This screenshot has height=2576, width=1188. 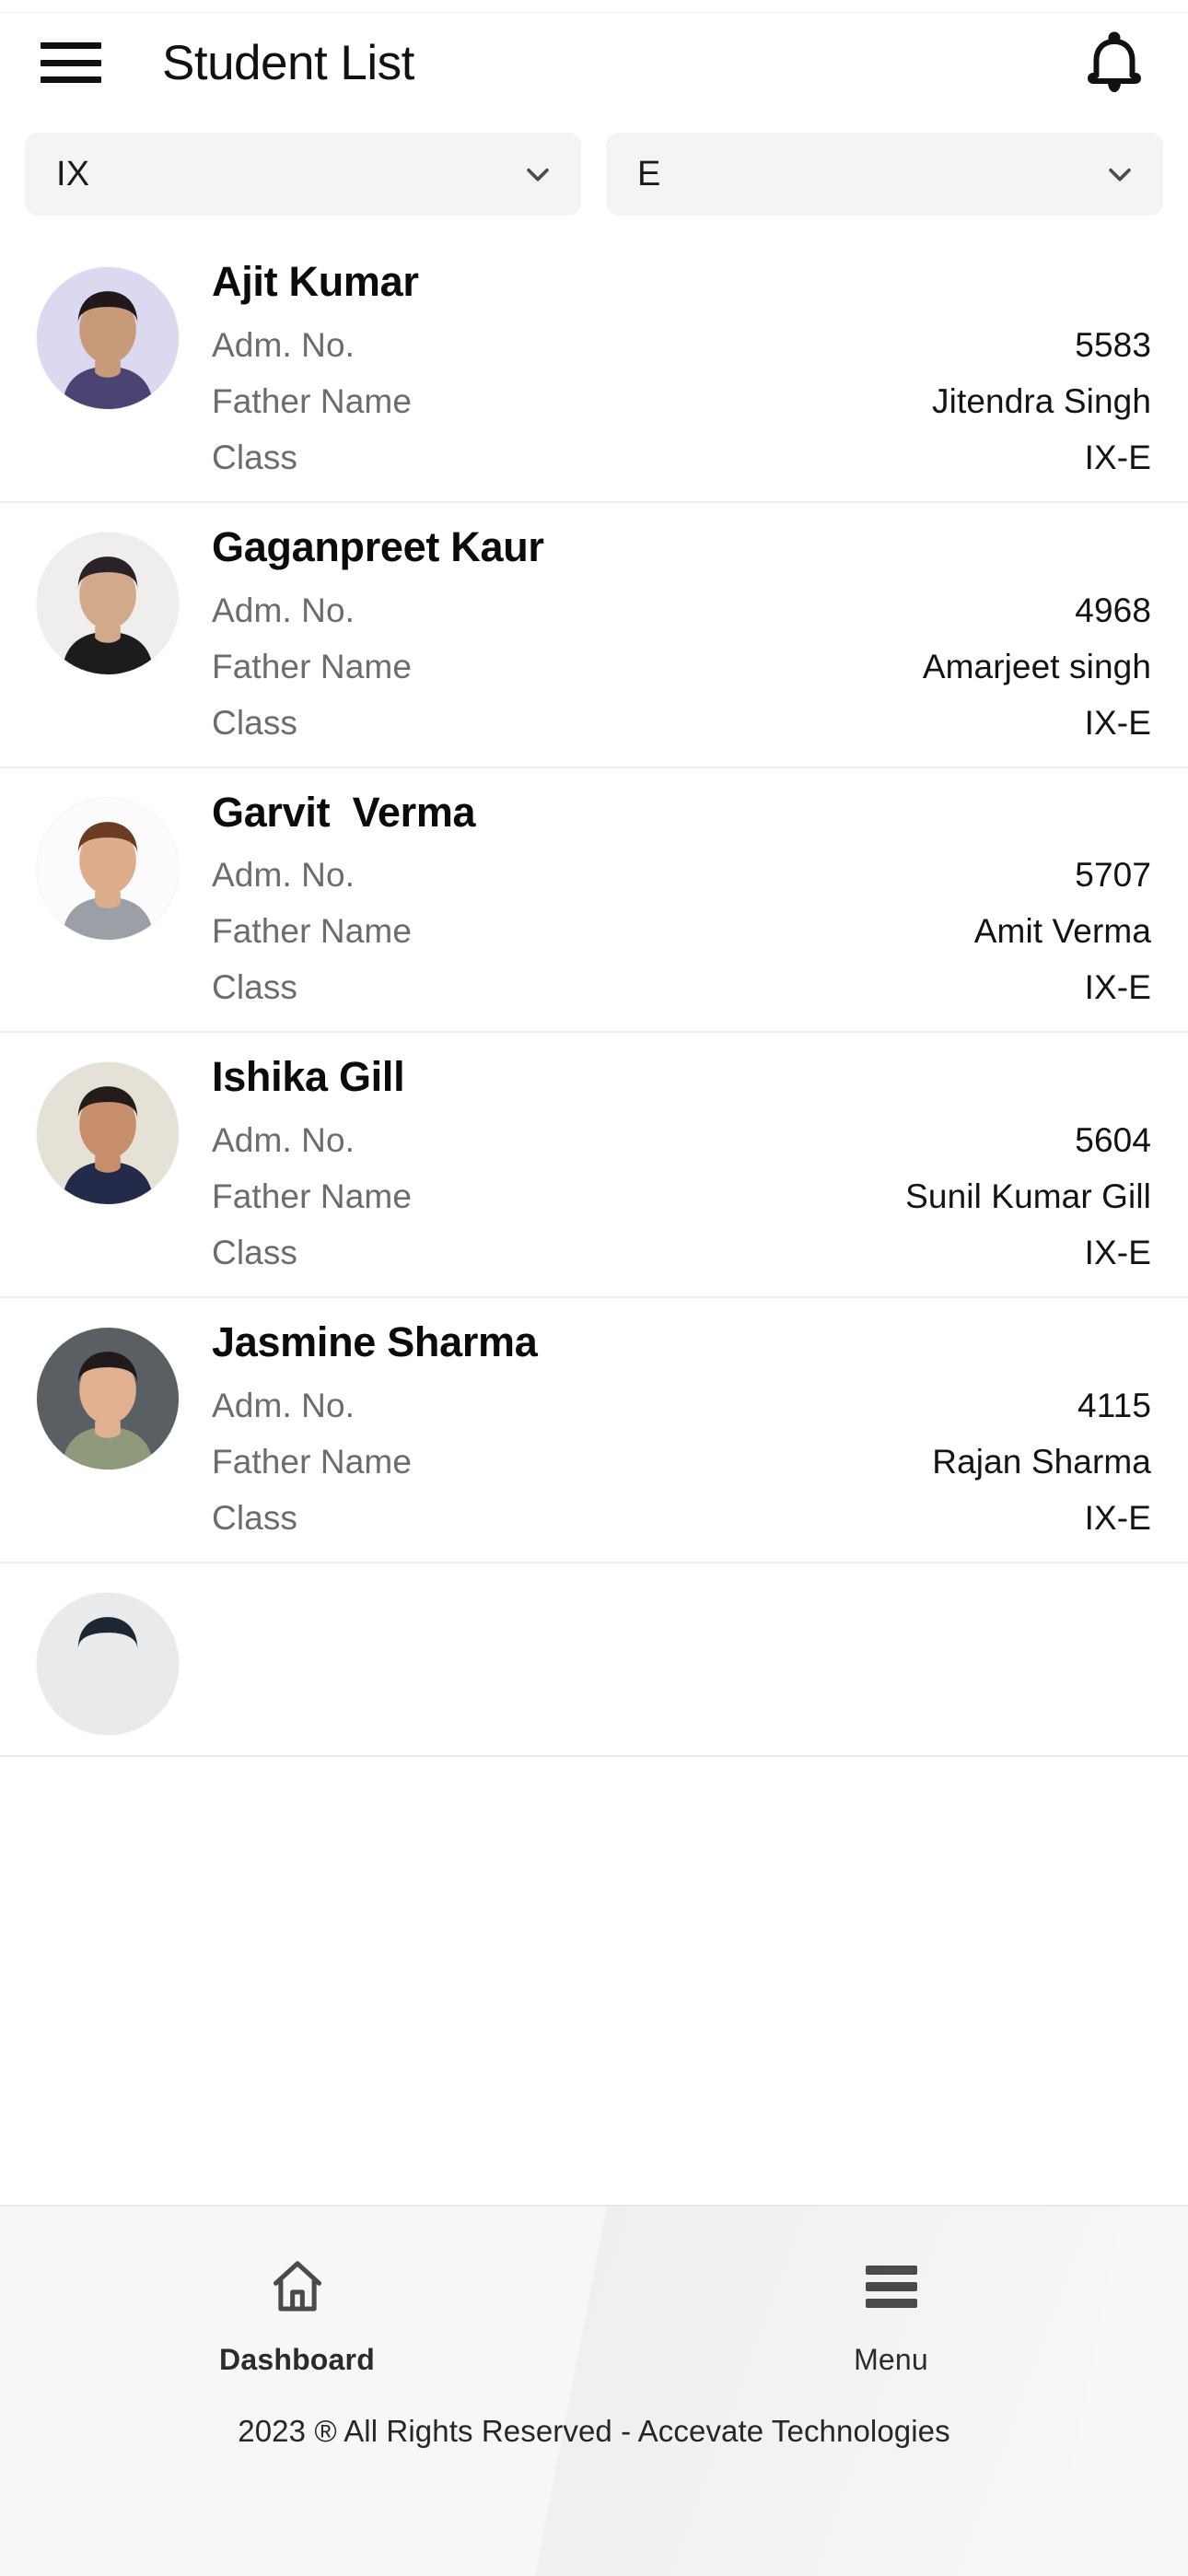 I want to click on home-icon, so click(x=297, y=2286).